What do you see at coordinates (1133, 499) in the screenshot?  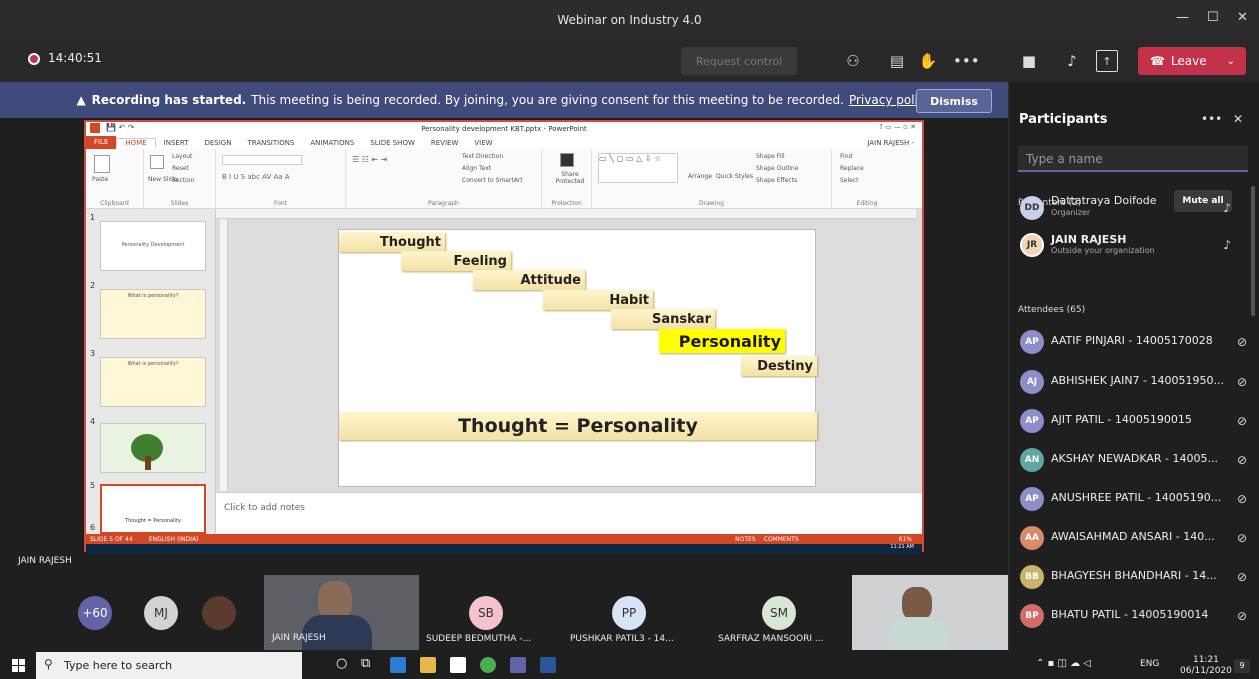 I see `attendee-row: AP ANUSHREE PATIL - 14005190... ⊘` at bounding box center [1133, 499].